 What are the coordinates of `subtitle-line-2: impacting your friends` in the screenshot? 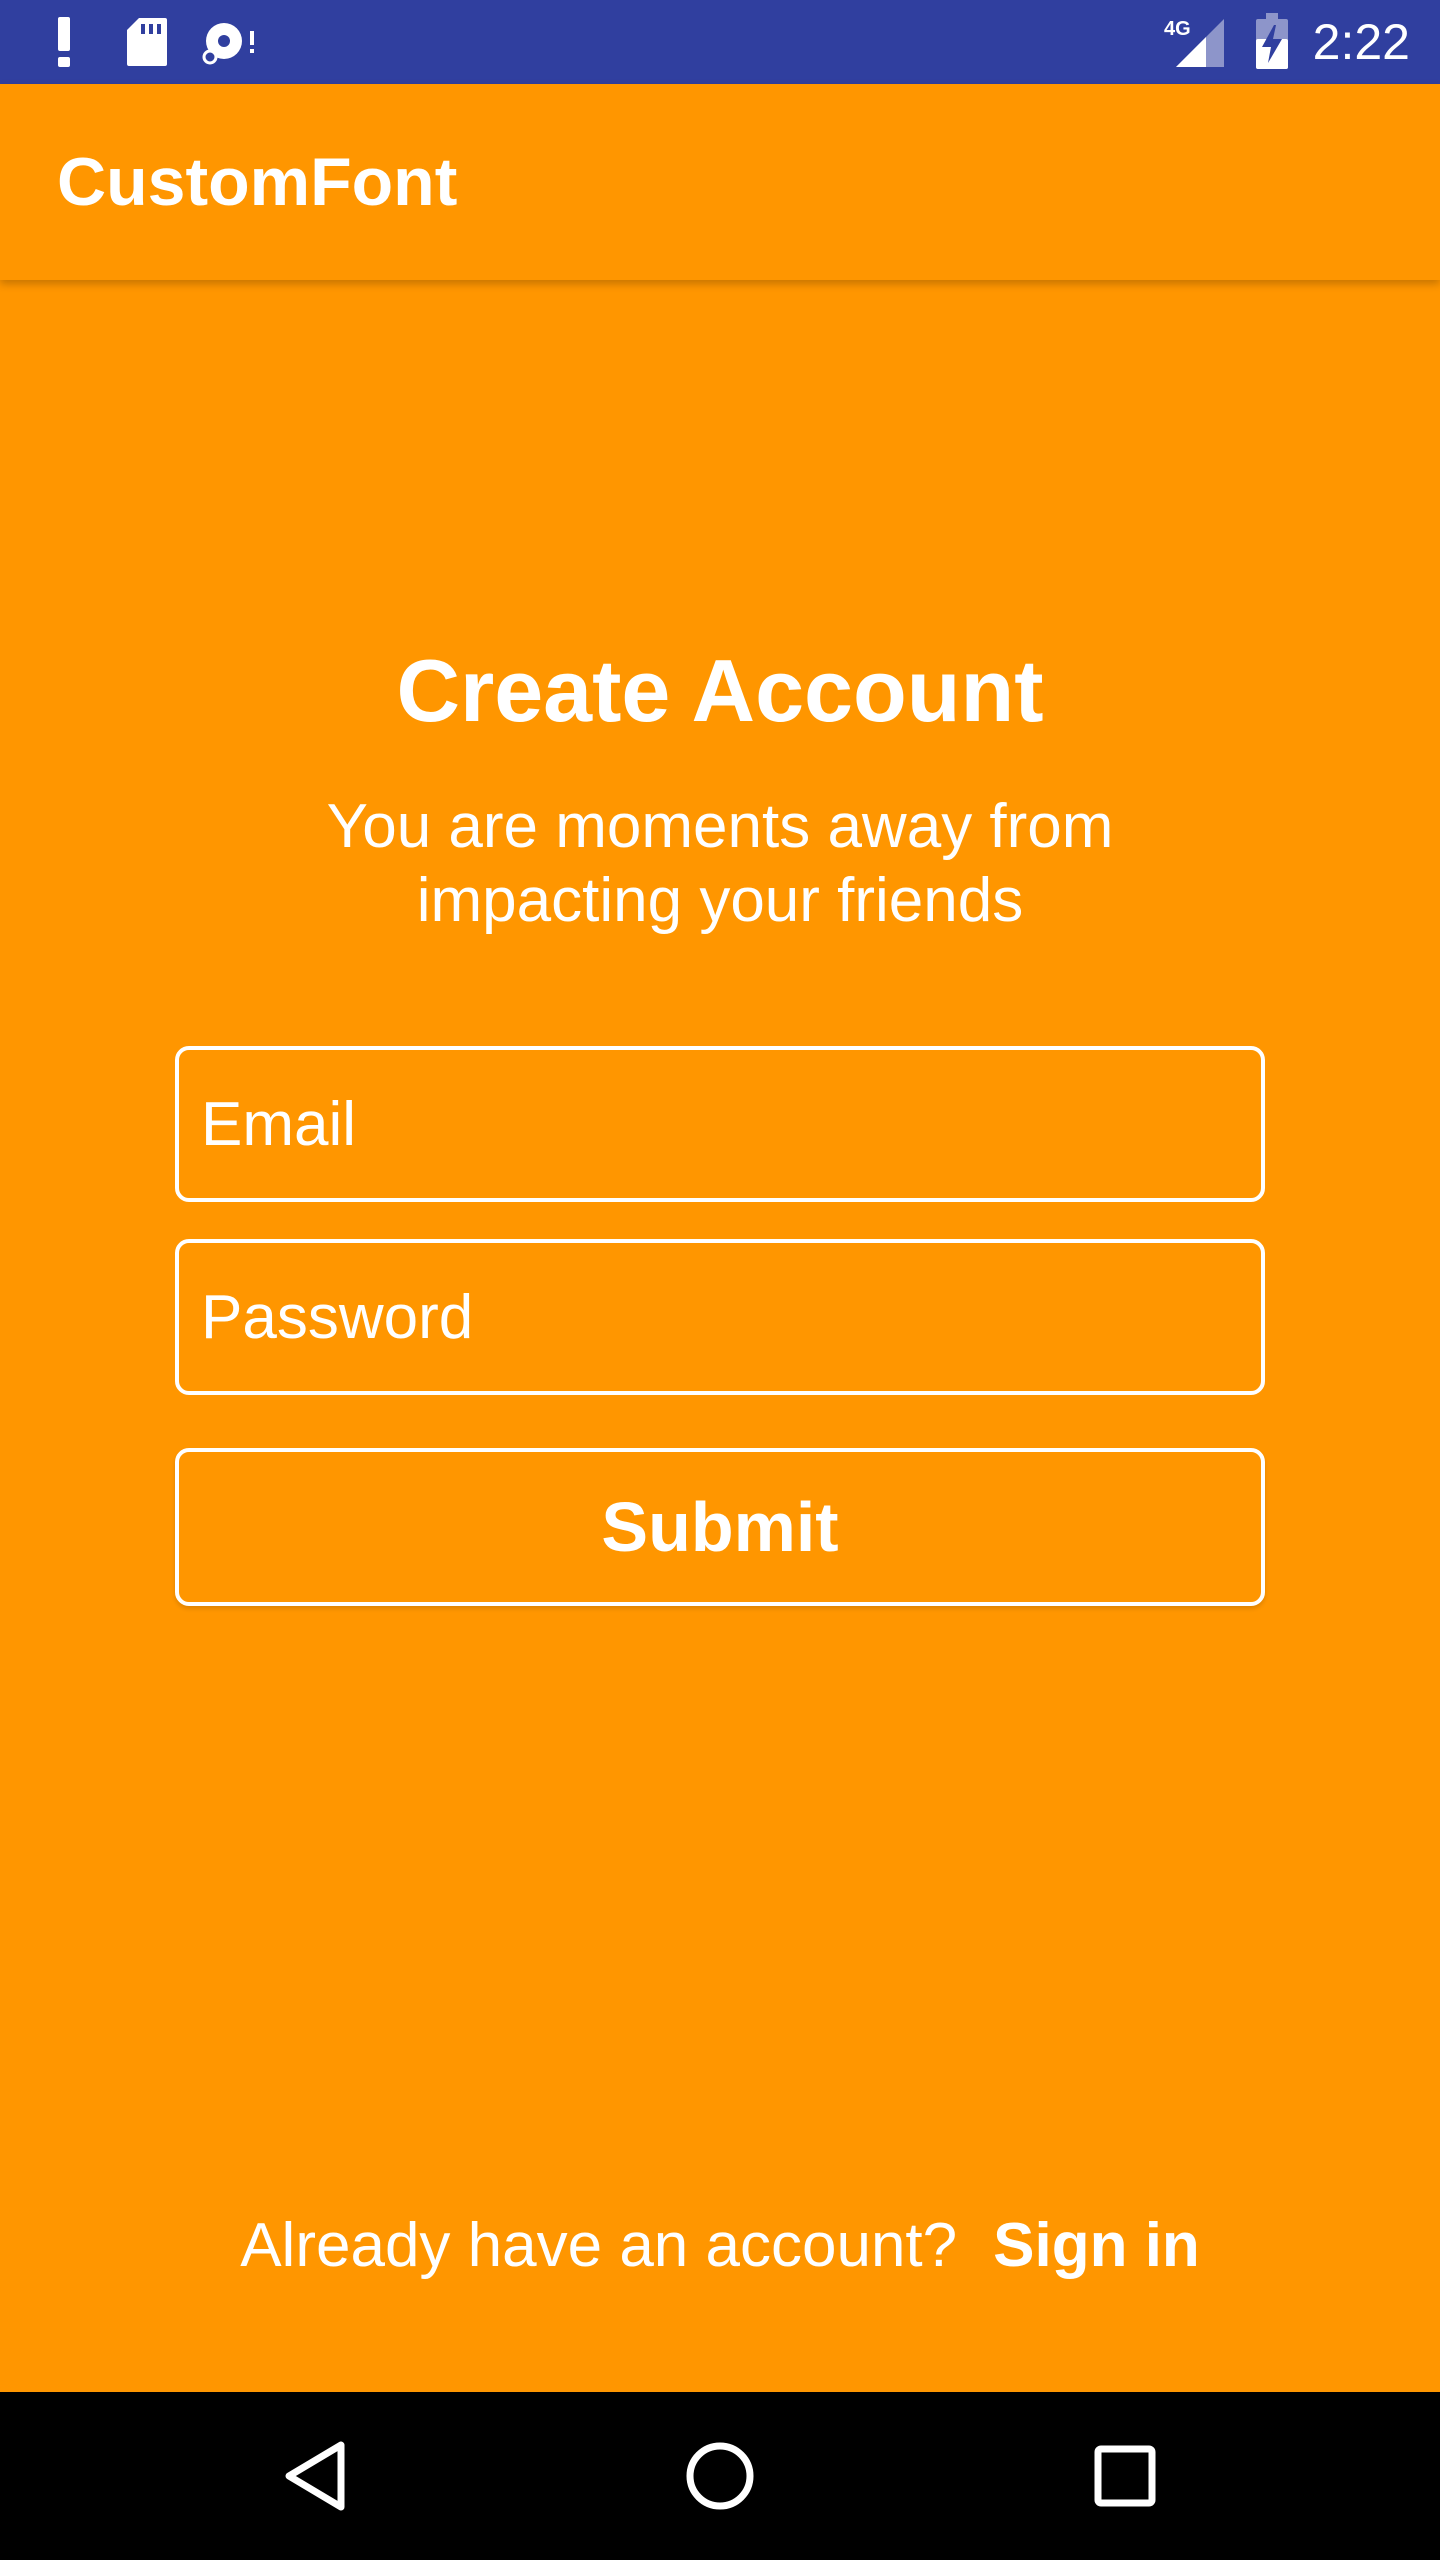 It's located at (720, 900).